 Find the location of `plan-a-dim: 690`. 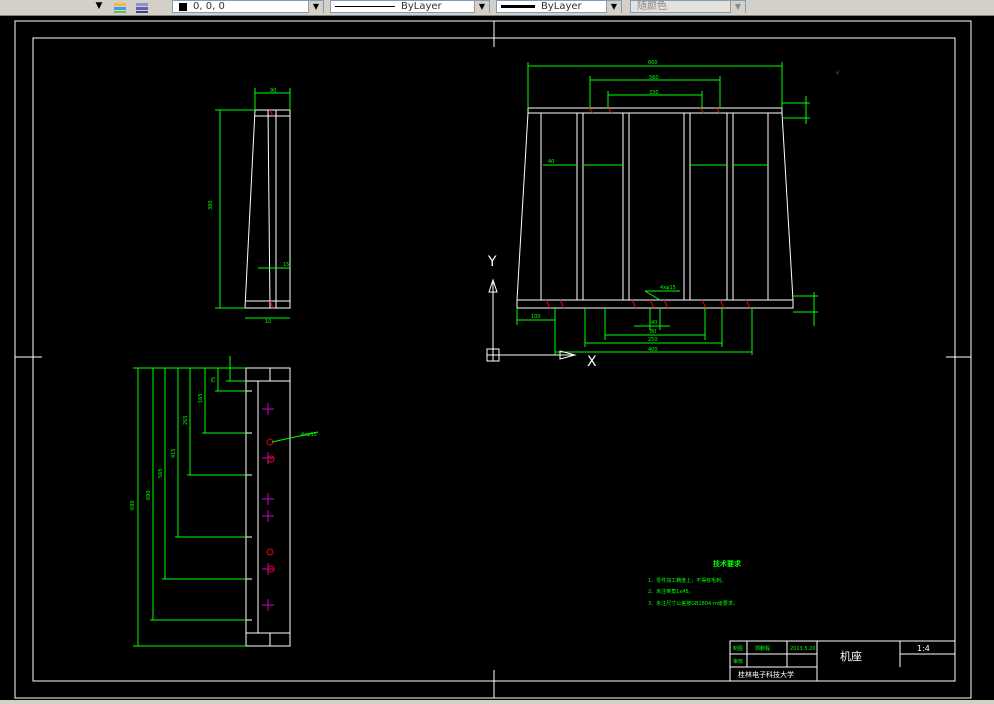

plan-a-dim: 690 is located at coordinates (149, 495).